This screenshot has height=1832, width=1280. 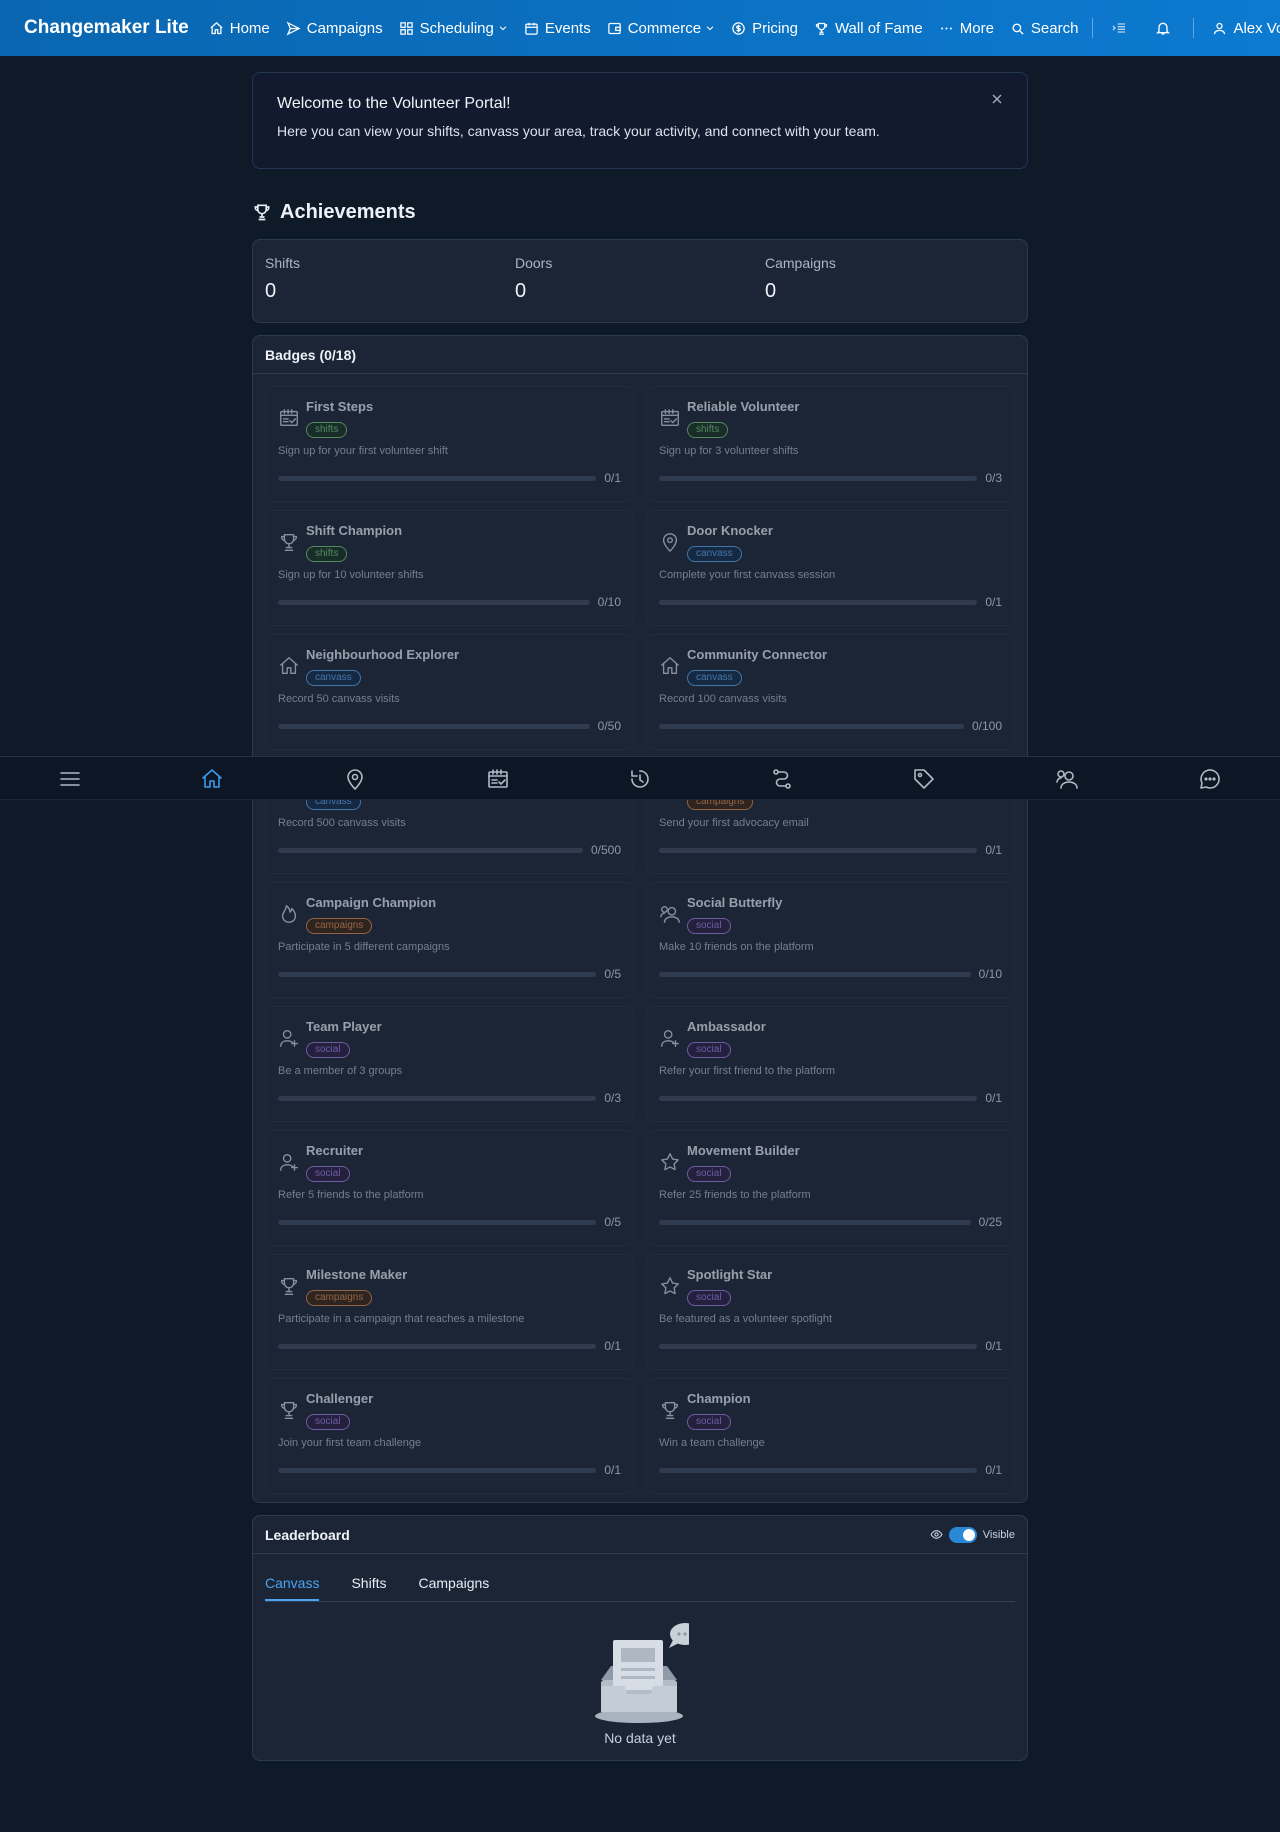 What do you see at coordinates (708, 430) in the screenshot?
I see `badge-category-tag: shifts` at bounding box center [708, 430].